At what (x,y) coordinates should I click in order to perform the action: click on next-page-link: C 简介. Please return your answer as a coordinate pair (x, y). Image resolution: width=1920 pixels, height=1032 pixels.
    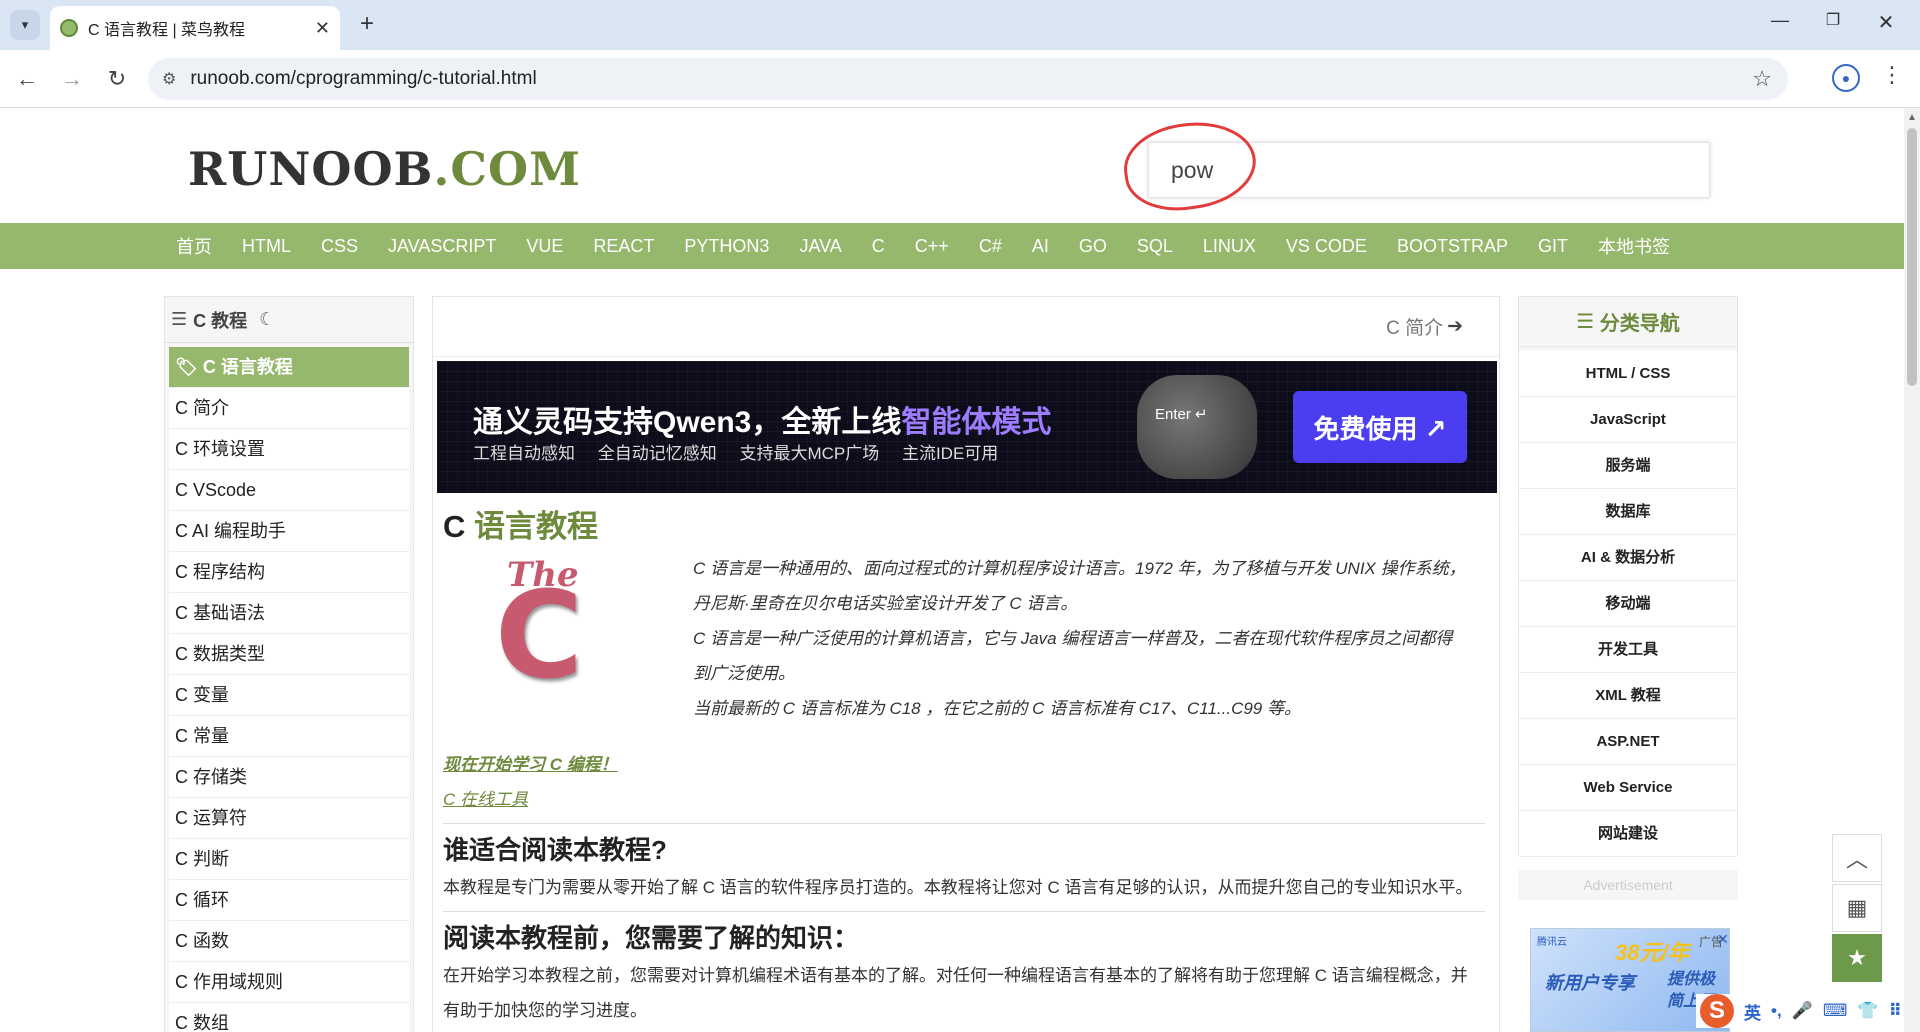
    Looking at the image, I should click on (1414, 326).